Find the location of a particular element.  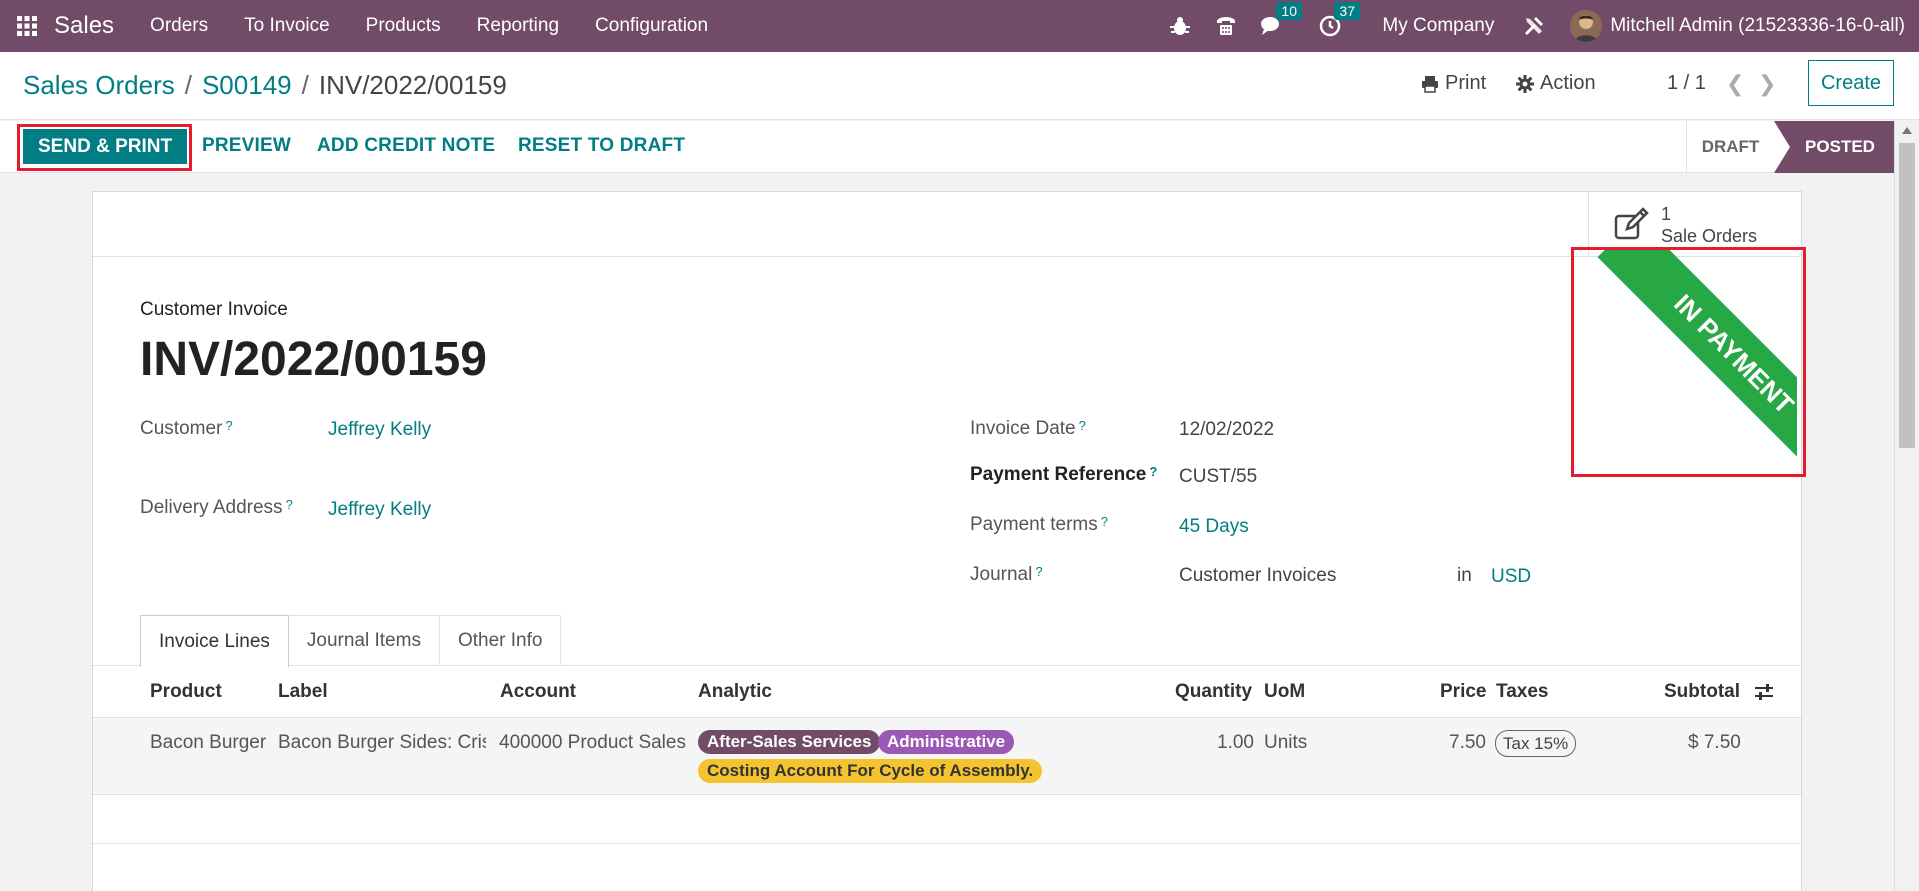

payment-terms-field: 45 Days is located at coordinates (1214, 527).